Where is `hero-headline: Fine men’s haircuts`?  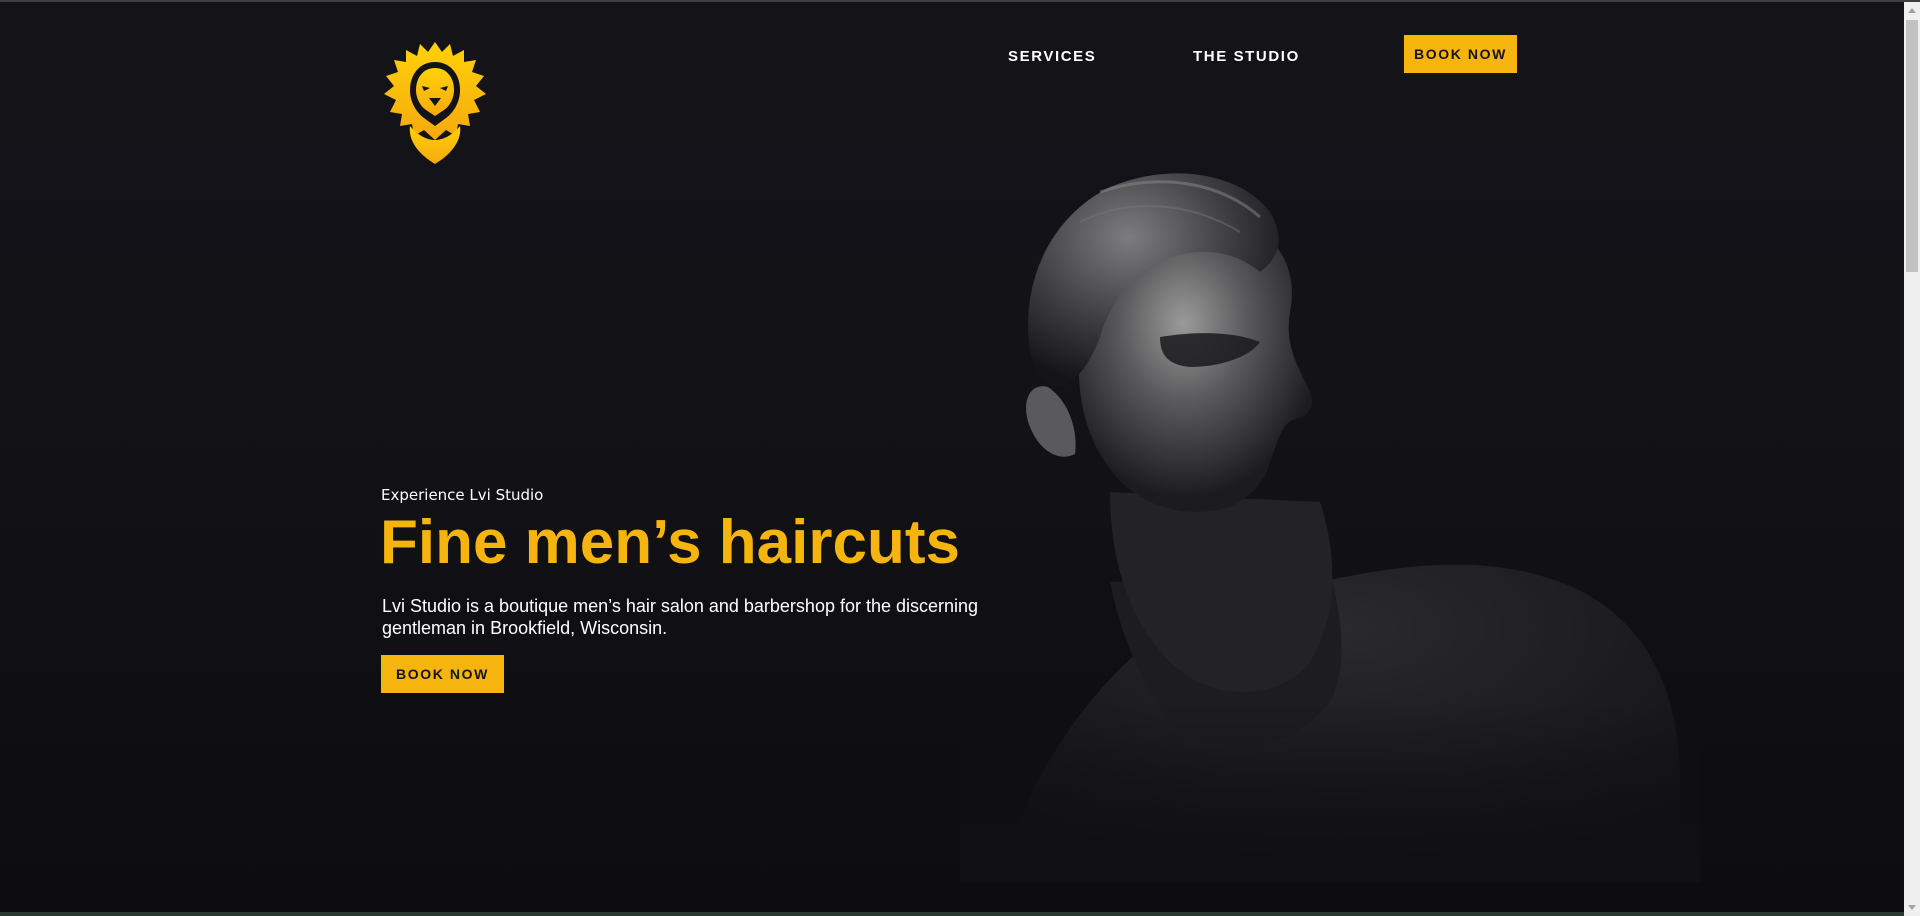
hero-headline: Fine men’s haircuts is located at coordinates (670, 542).